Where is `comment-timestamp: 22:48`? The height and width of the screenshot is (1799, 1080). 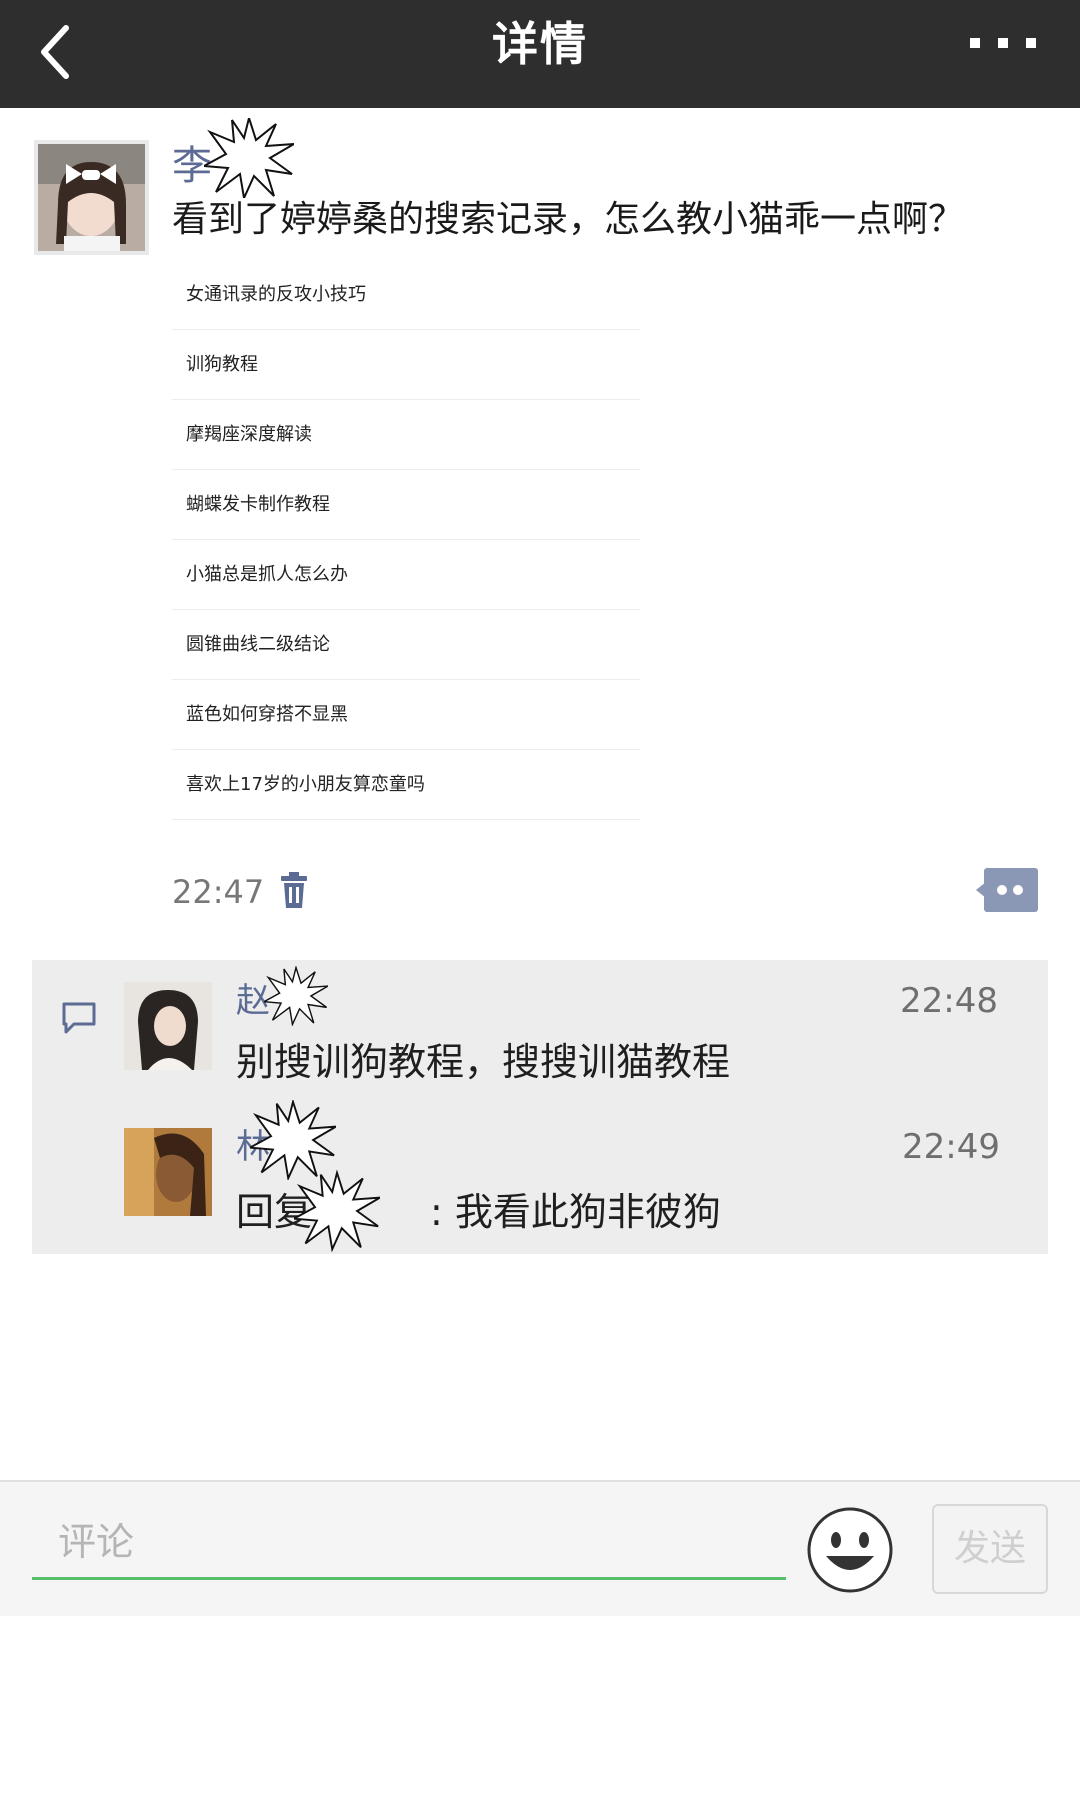 comment-timestamp: 22:48 is located at coordinates (949, 1001).